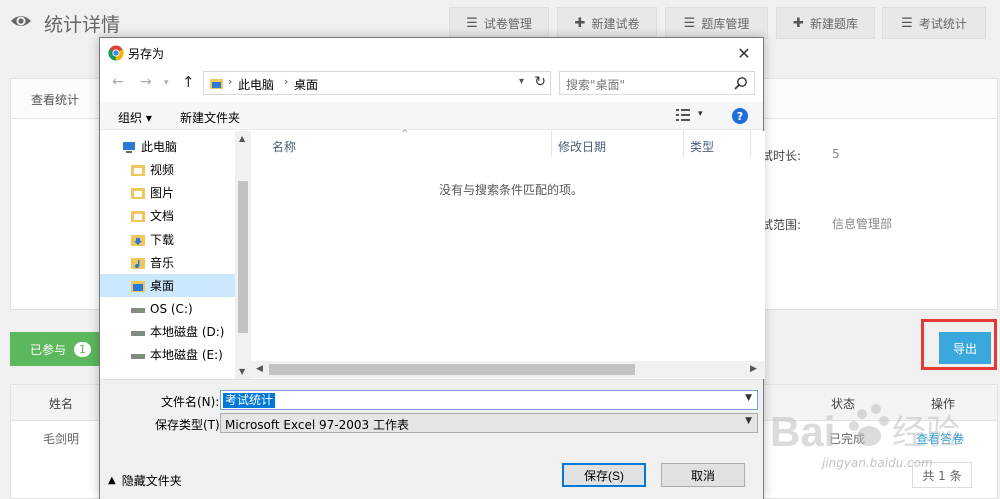  What do you see at coordinates (847, 439) in the screenshot?
I see `participant-status: 已完成` at bounding box center [847, 439].